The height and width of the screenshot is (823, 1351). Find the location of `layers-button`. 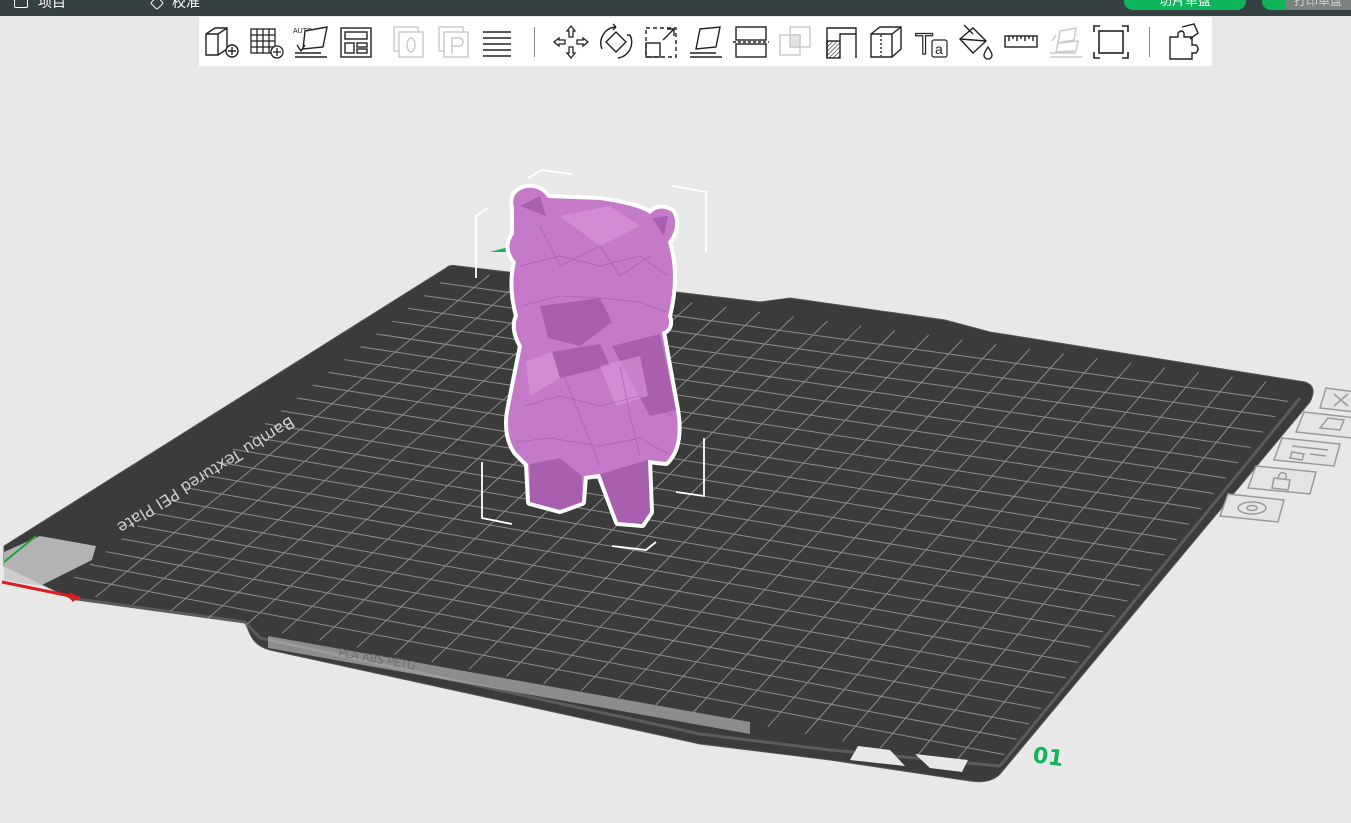

layers-button is located at coordinates (497, 42).